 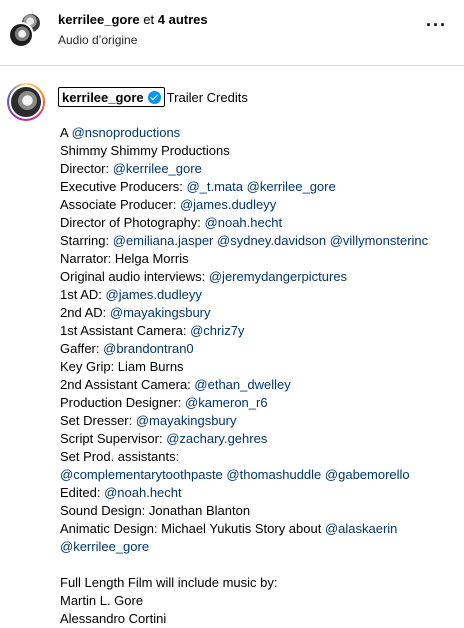 I want to click on caption-text: 2nd Assistant Camera:, so click(x=127, y=384).